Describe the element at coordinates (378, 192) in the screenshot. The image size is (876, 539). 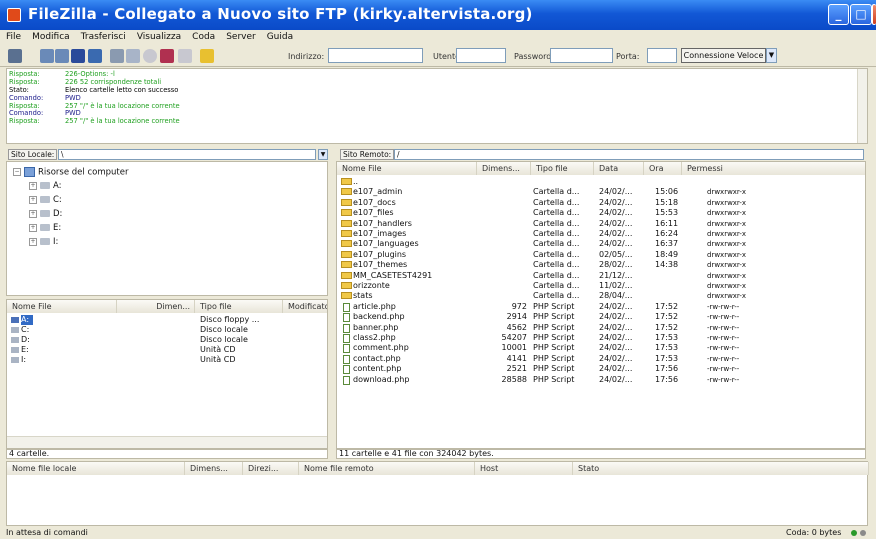
I see `remote-file-name: e107_admin` at that location.